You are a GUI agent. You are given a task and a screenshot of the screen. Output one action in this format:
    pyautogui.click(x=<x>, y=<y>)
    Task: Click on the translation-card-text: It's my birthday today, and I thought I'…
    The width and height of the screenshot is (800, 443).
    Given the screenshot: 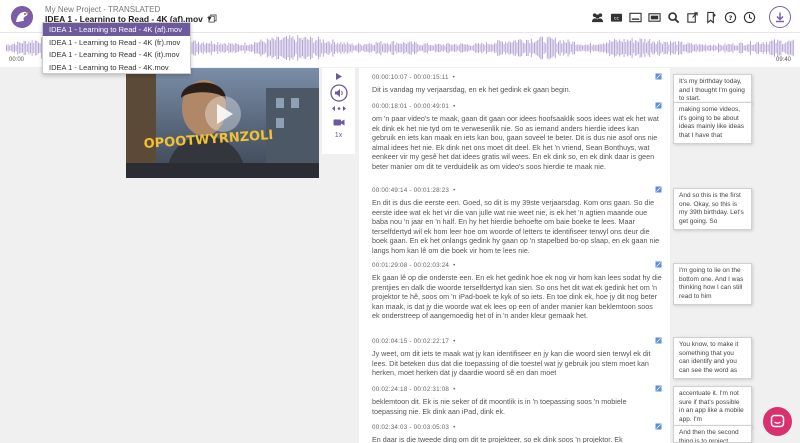 What is the action you would take?
    pyautogui.click(x=712, y=90)
    